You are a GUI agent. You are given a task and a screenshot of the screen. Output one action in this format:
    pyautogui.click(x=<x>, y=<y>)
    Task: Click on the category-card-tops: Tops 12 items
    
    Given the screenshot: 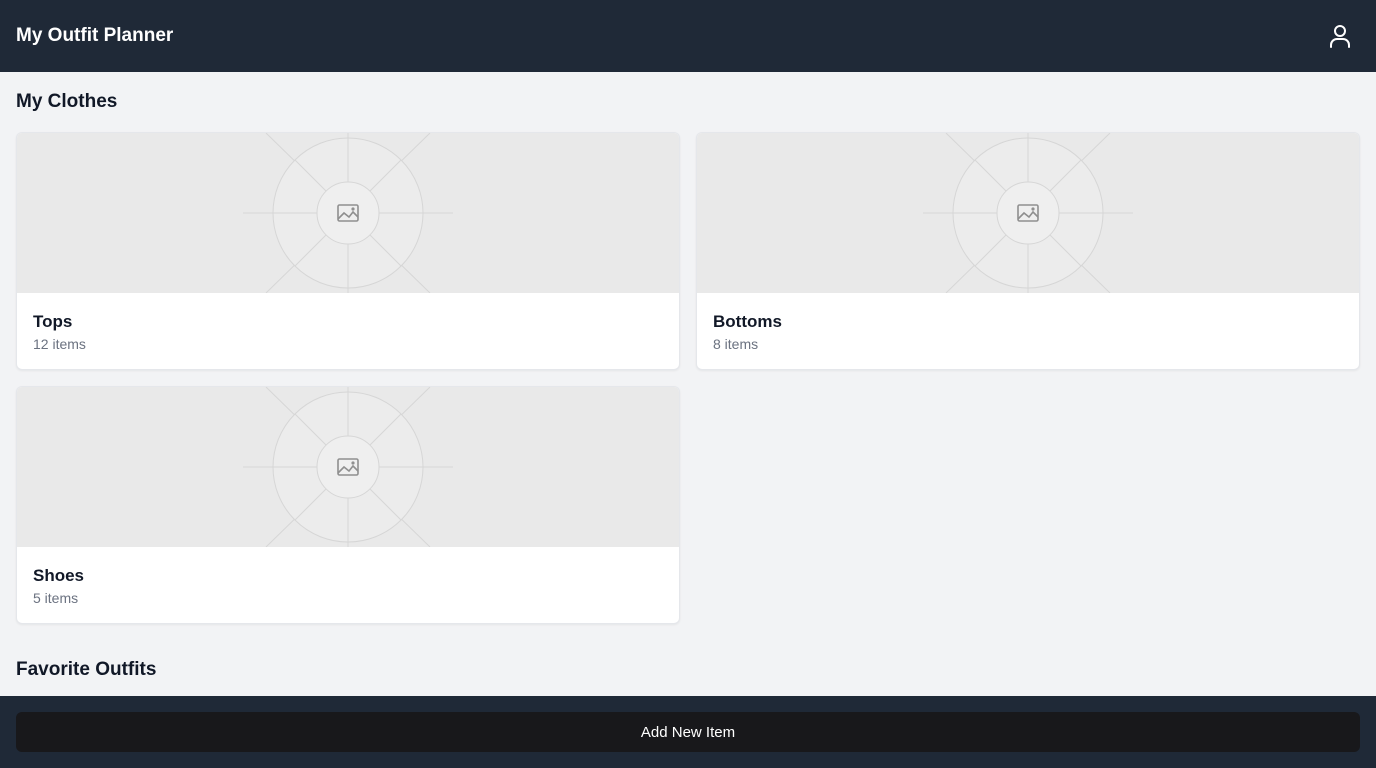 What is the action you would take?
    pyautogui.click(x=348, y=251)
    